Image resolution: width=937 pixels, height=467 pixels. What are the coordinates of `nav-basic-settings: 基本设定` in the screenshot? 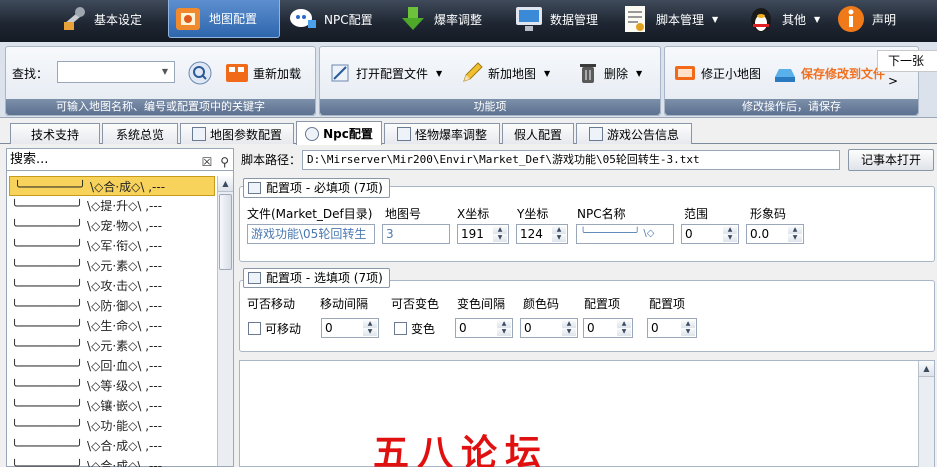 It's located at (108, 19).